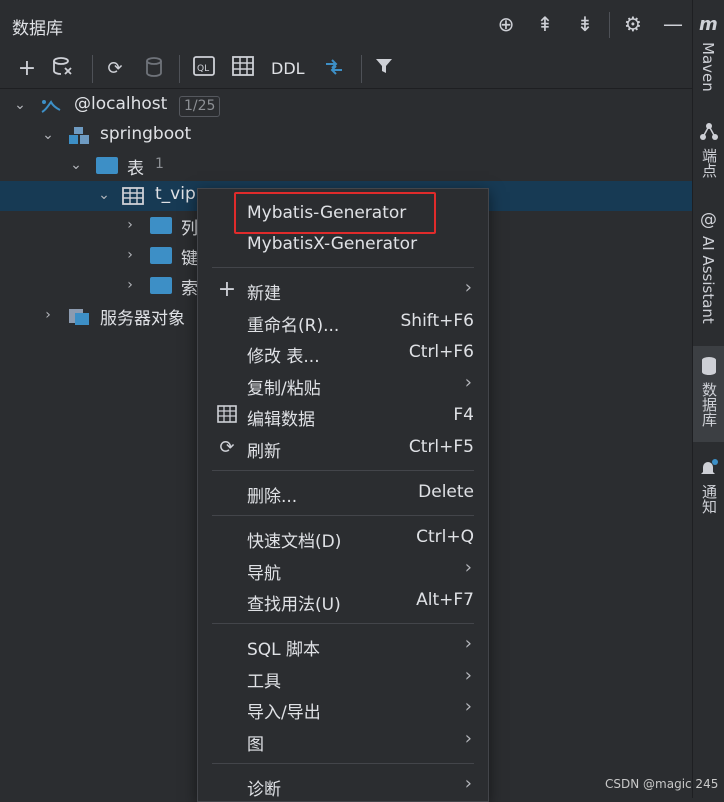  Describe the element at coordinates (506, 24) in the screenshot. I see `crosshair-icon: ⊕` at that location.